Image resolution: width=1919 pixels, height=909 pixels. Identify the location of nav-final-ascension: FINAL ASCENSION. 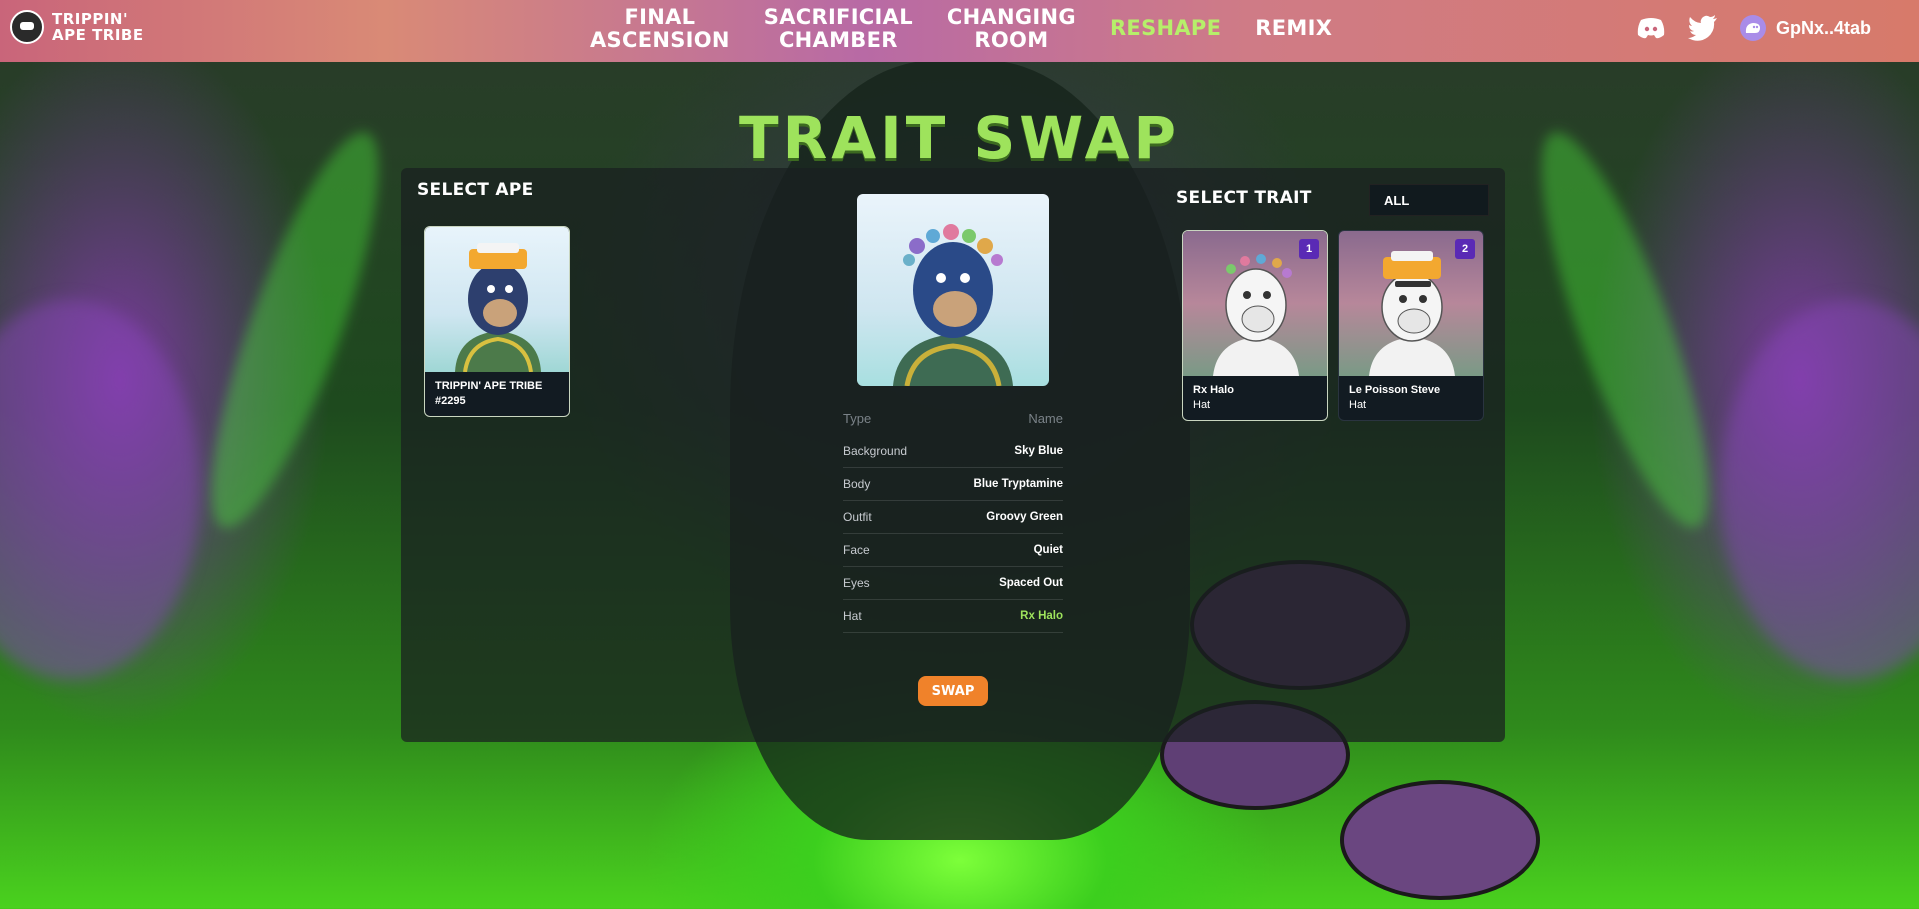
(660, 29).